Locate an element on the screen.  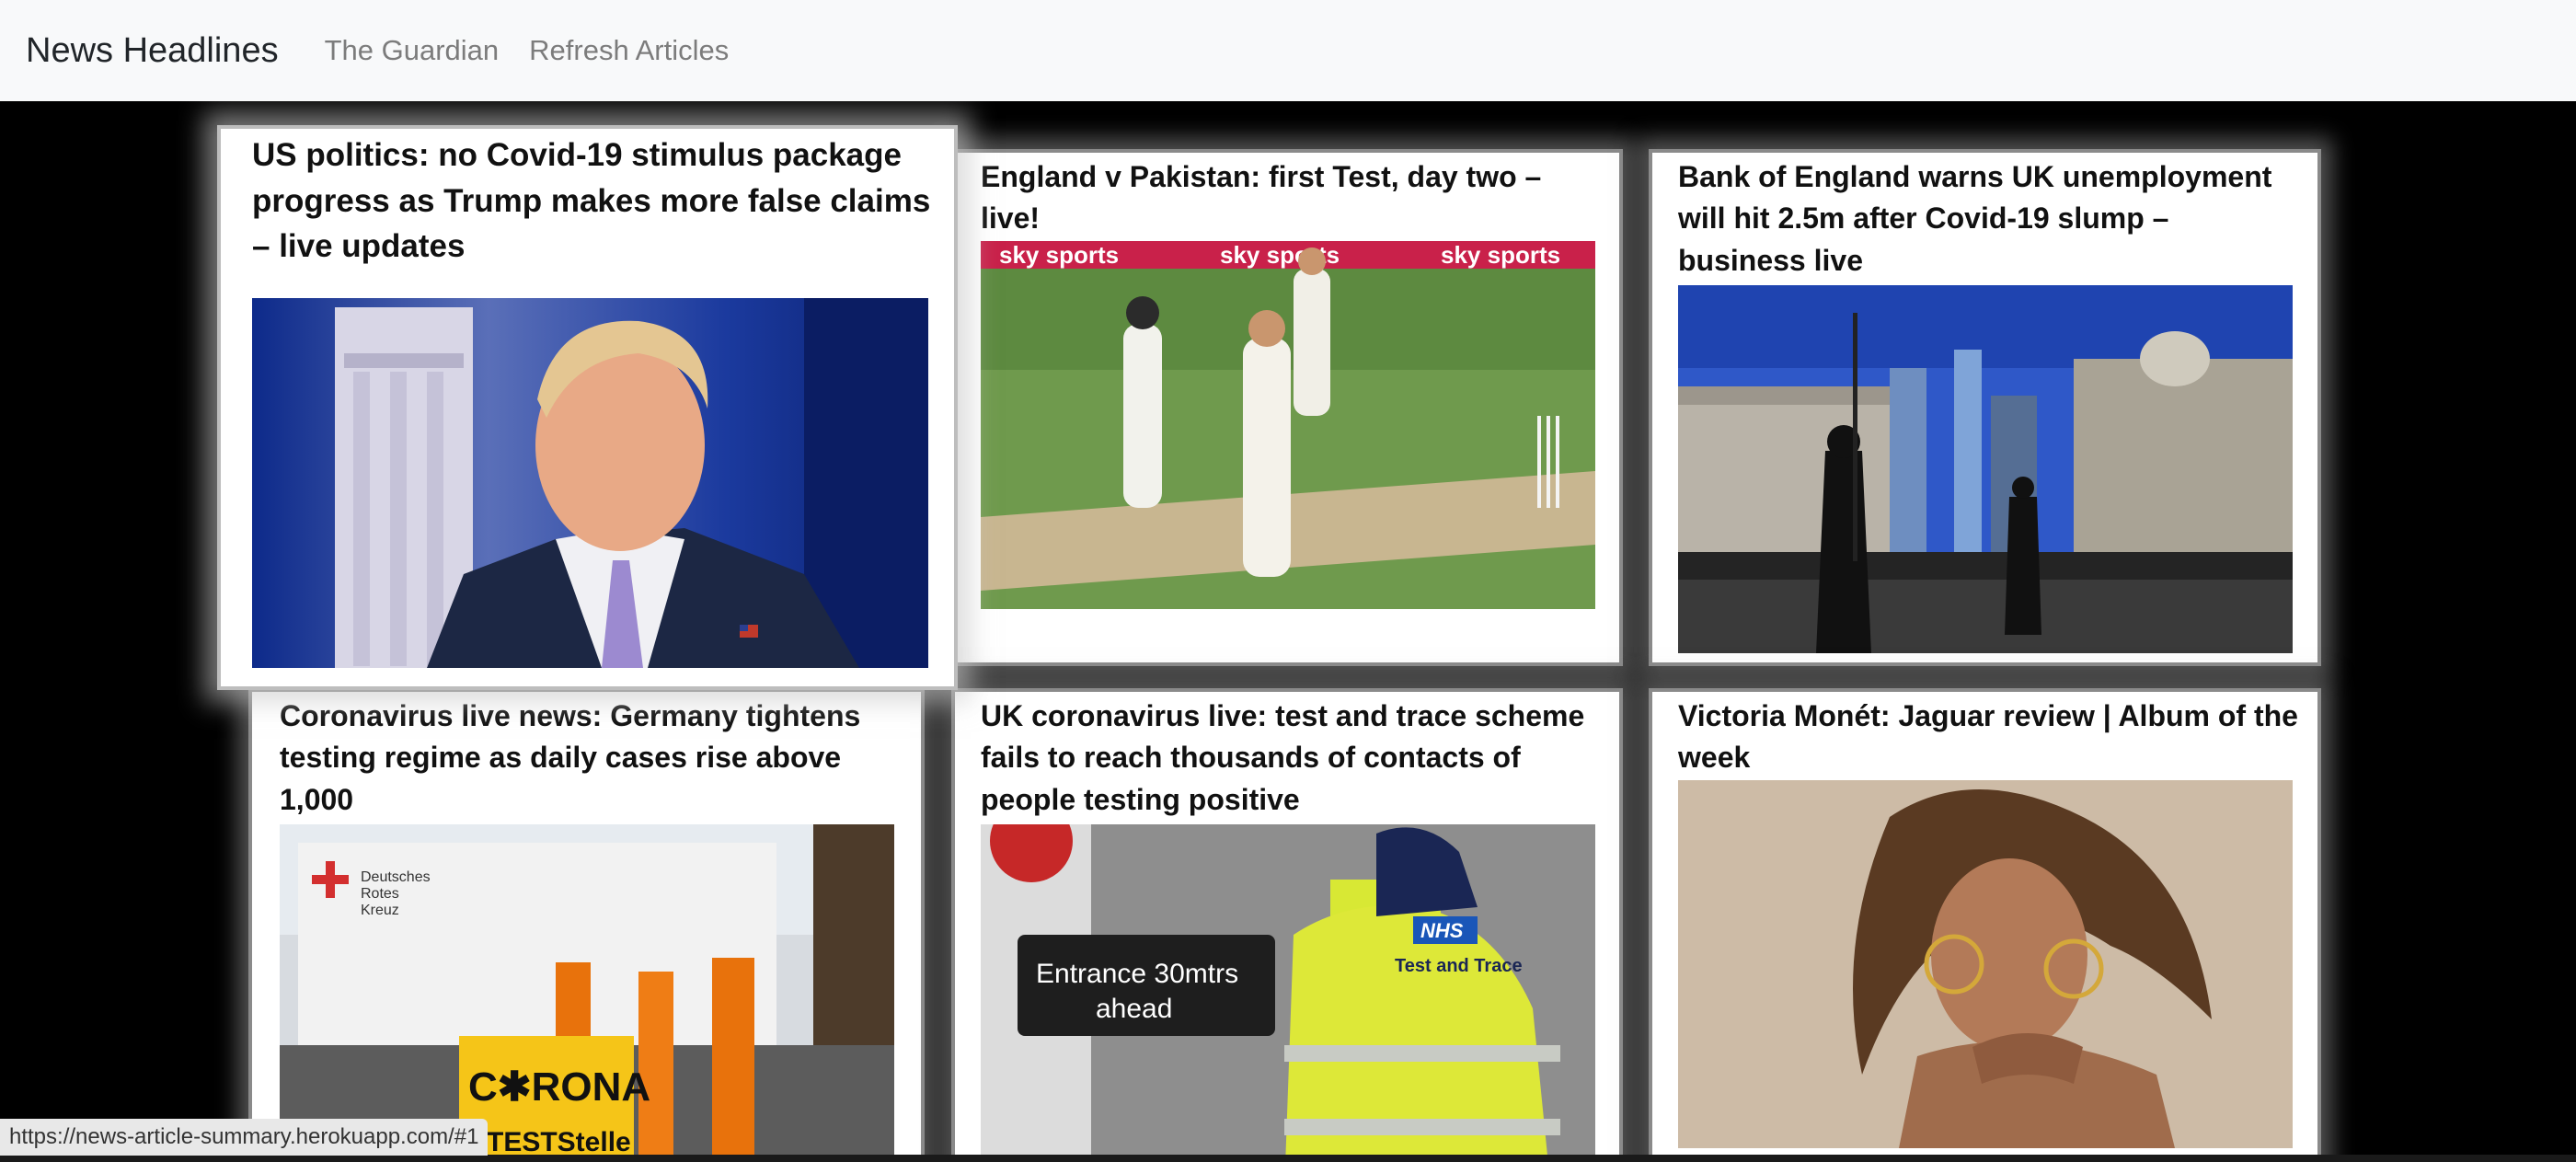
corona-sign-text: C✱RONA is located at coordinates (559, 1087).